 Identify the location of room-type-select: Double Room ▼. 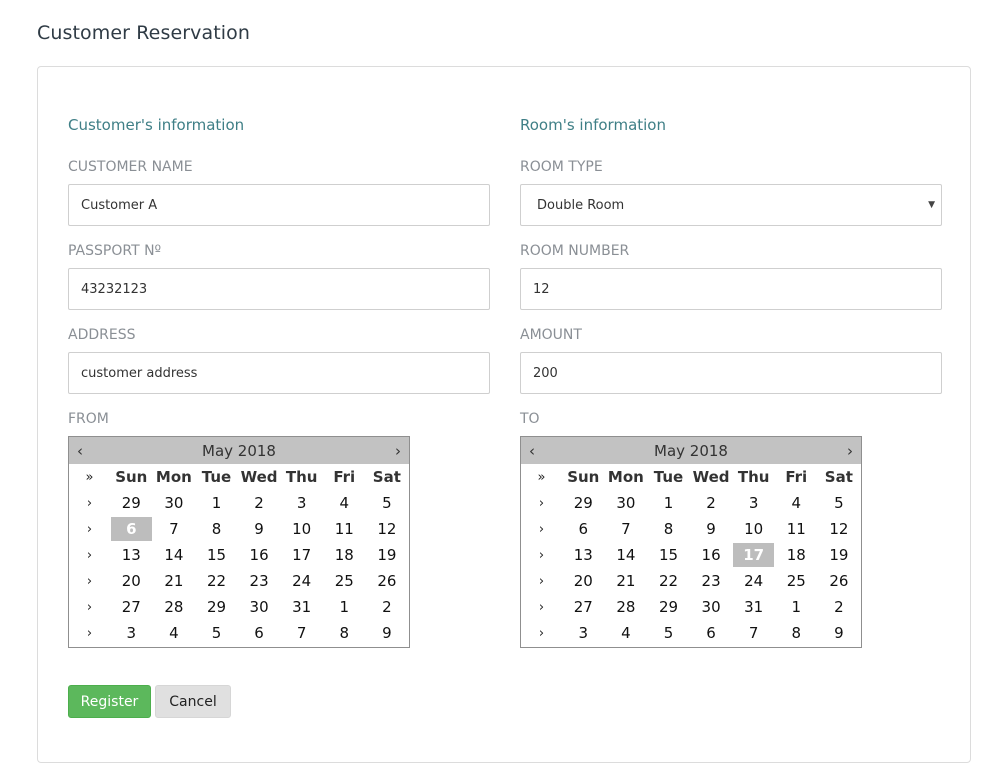
(731, 205).